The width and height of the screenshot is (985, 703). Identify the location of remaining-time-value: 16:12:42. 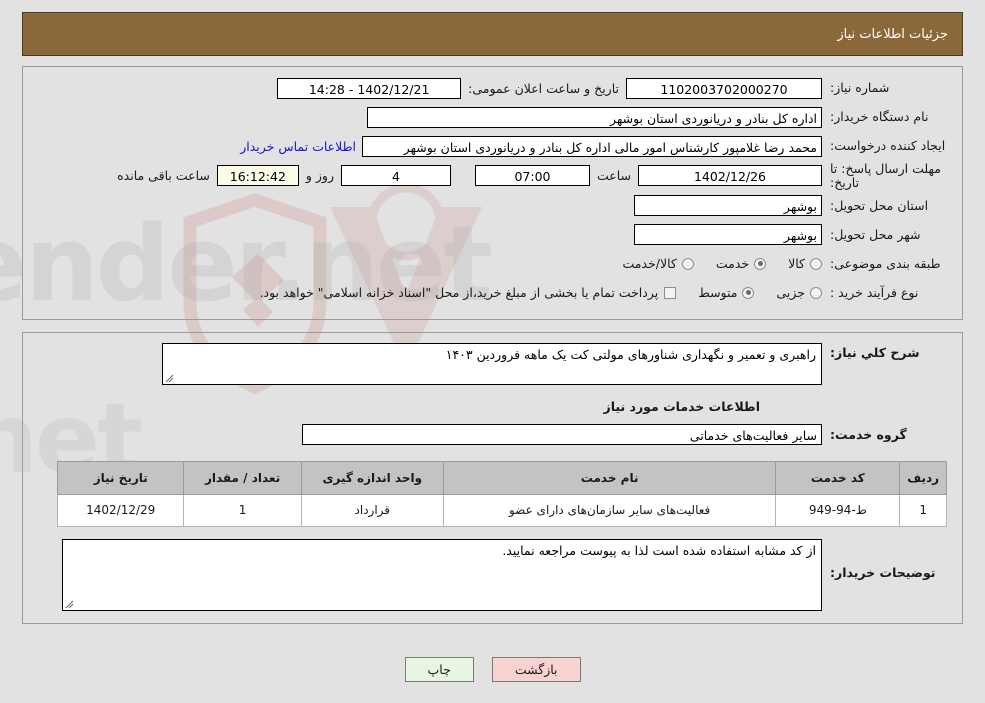
(257, 176).